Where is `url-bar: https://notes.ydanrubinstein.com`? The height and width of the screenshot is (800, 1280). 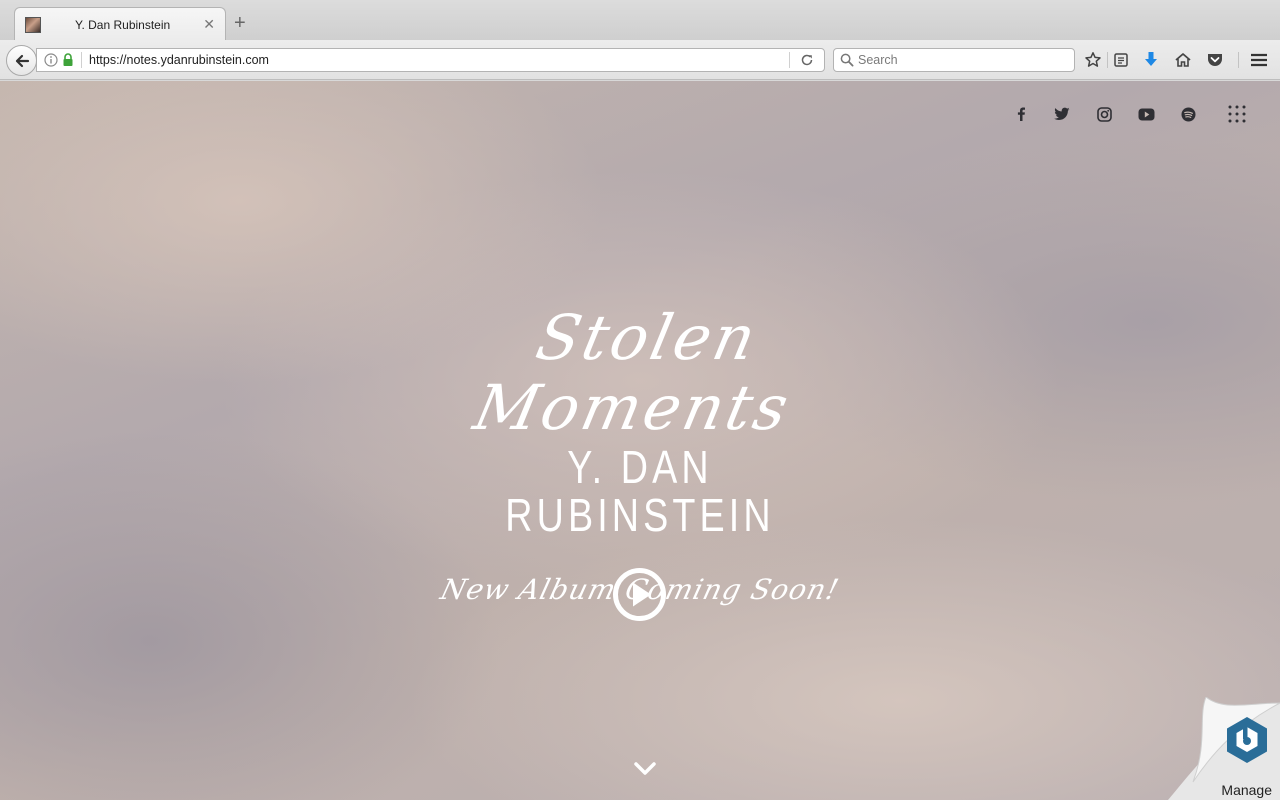
url-bar: https://notes.ydanrubinstein.com is located at coordinates (430, 60).